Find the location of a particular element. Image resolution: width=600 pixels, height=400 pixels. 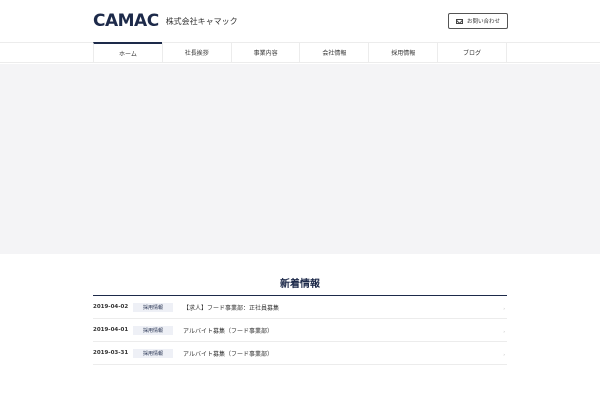

nav-item-greeting: 社長挨拶 is located at coordinates (196, 52).